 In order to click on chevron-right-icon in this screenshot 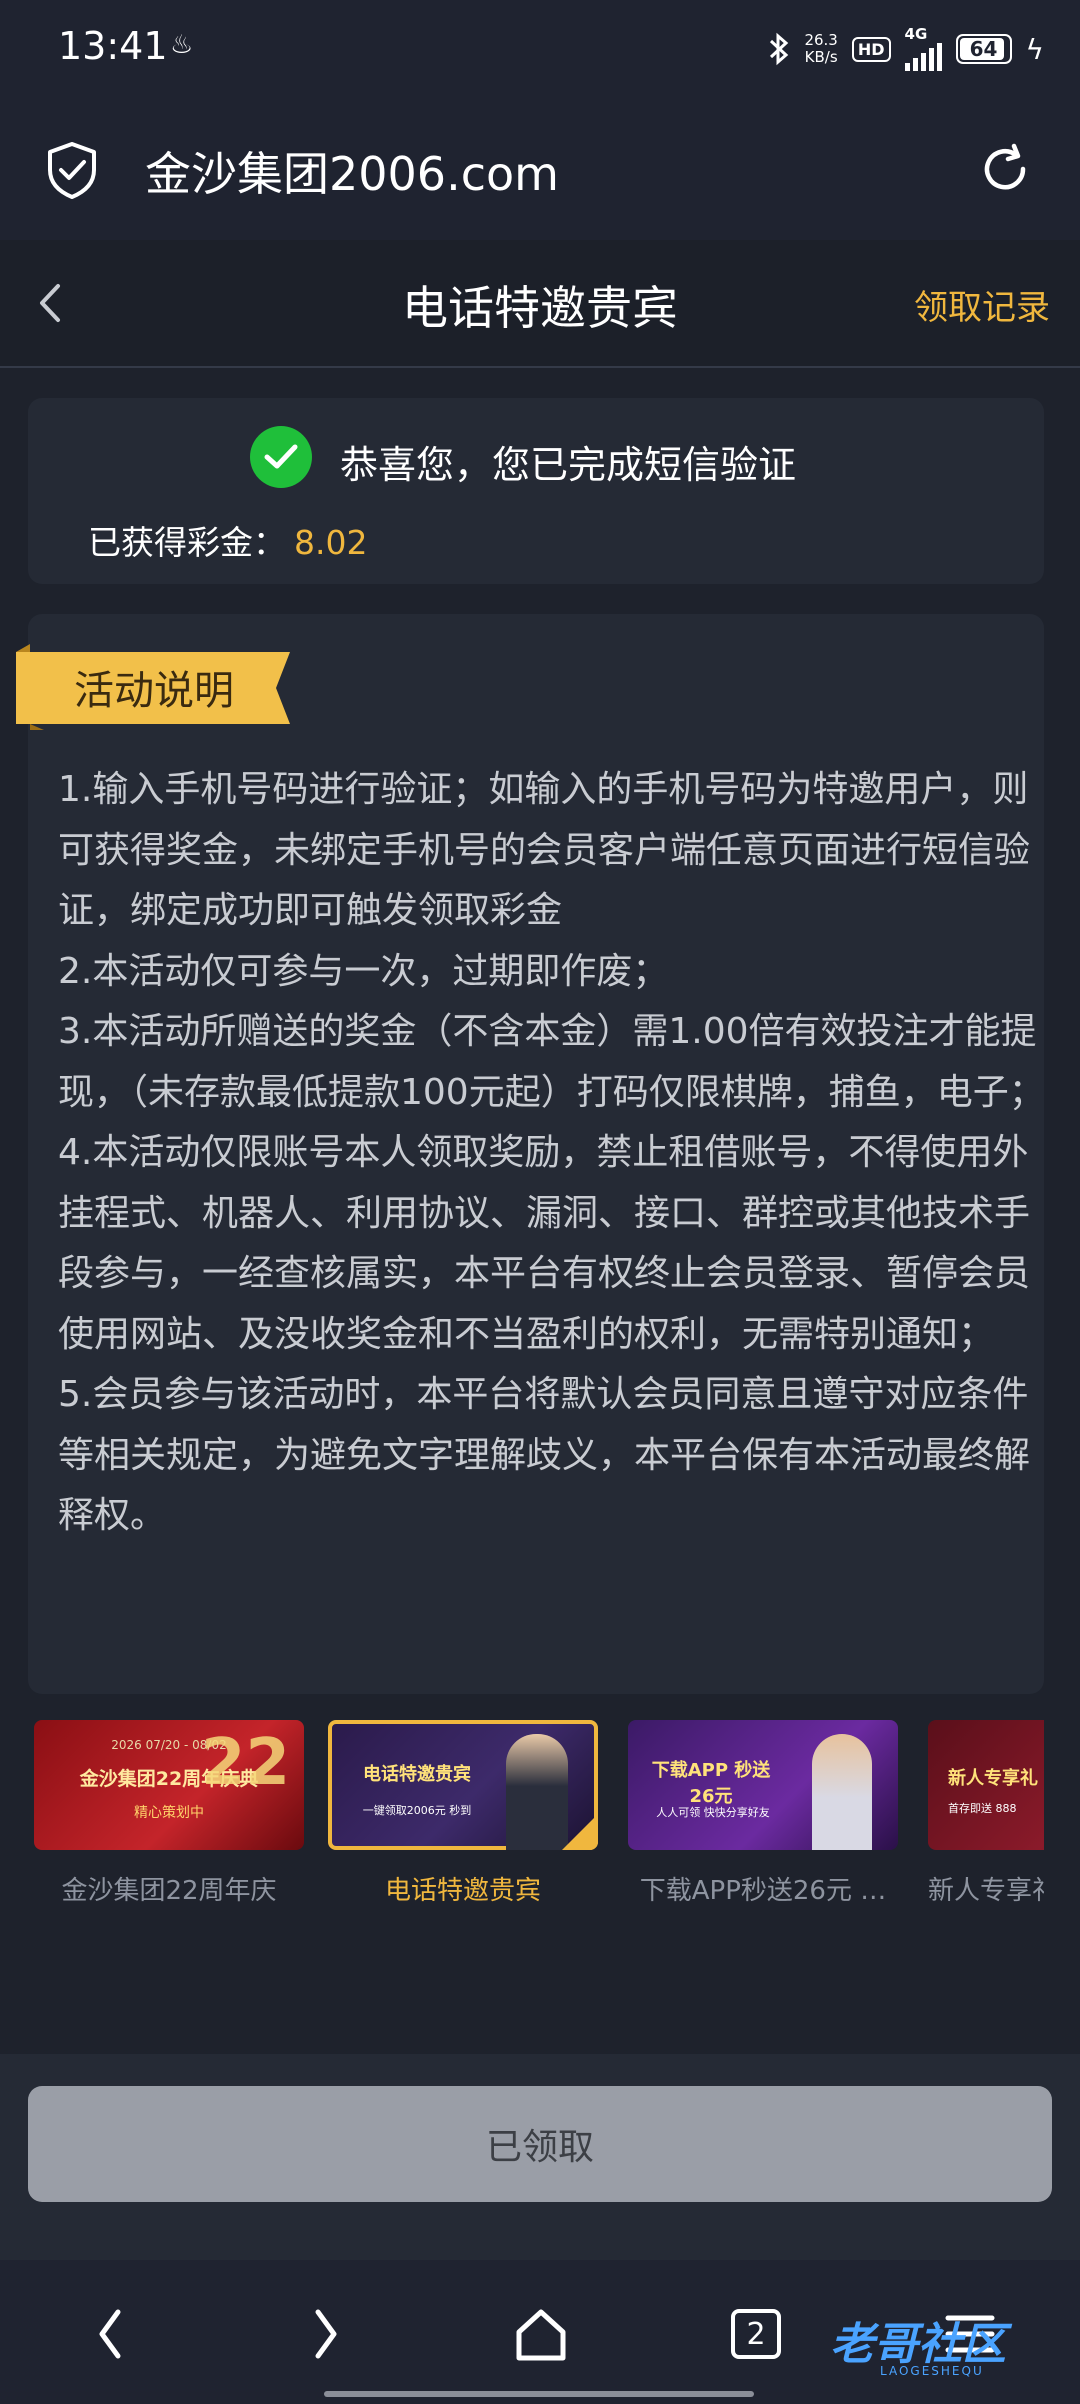, I will do `click(326, 2334)`.